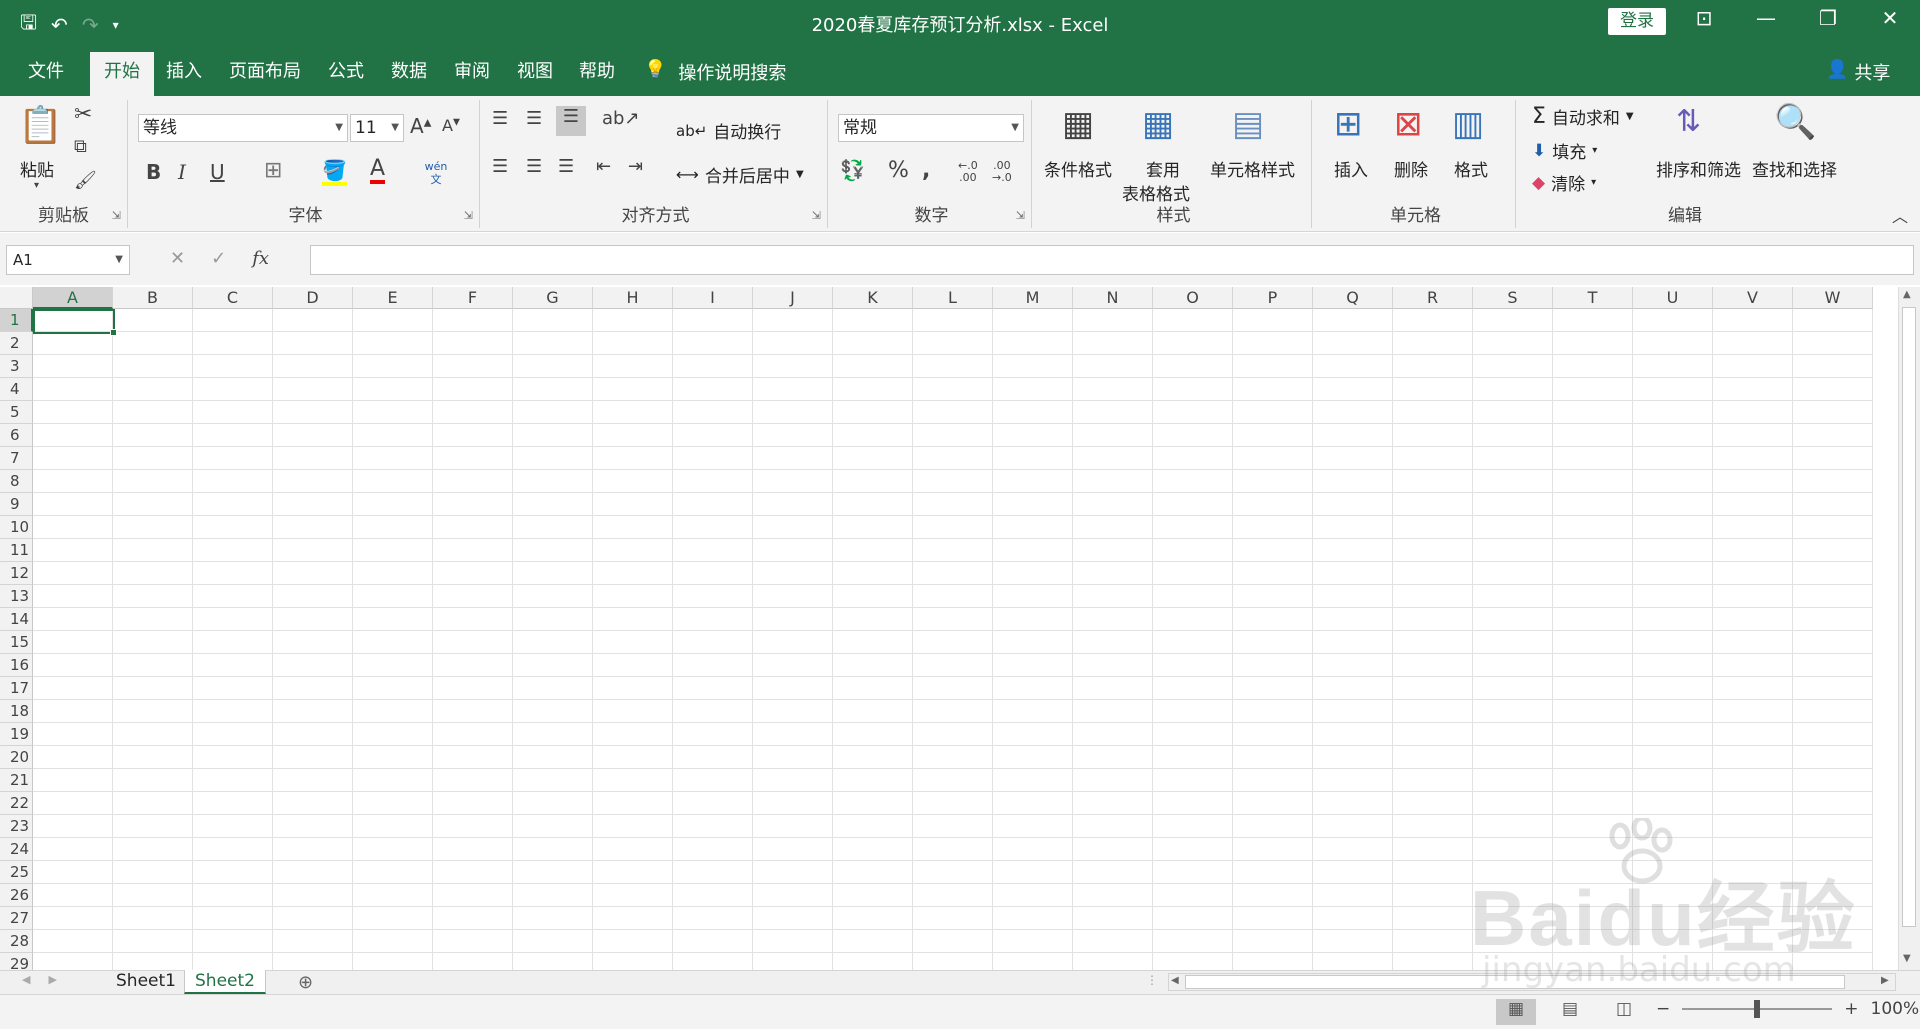 The height and width of the screenshot is (1029, 1920). I want to click on decrease-decimal-icon: .00 →.0, so click(1002, 172).